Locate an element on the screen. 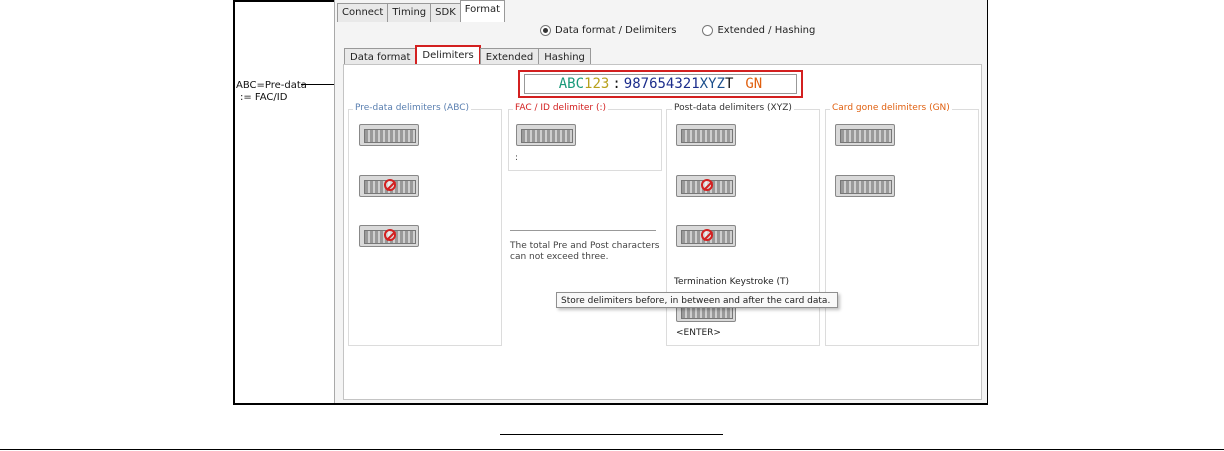 The width and height of the screenshot is (1224, 451). radio-extended: Extended / Hashing is located at coordinates (758, 30).